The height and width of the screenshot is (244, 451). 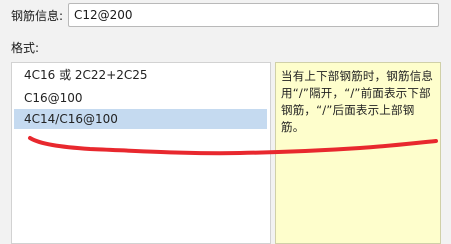 I want to click on format-label: 格式:, so click(x=25, y=48).